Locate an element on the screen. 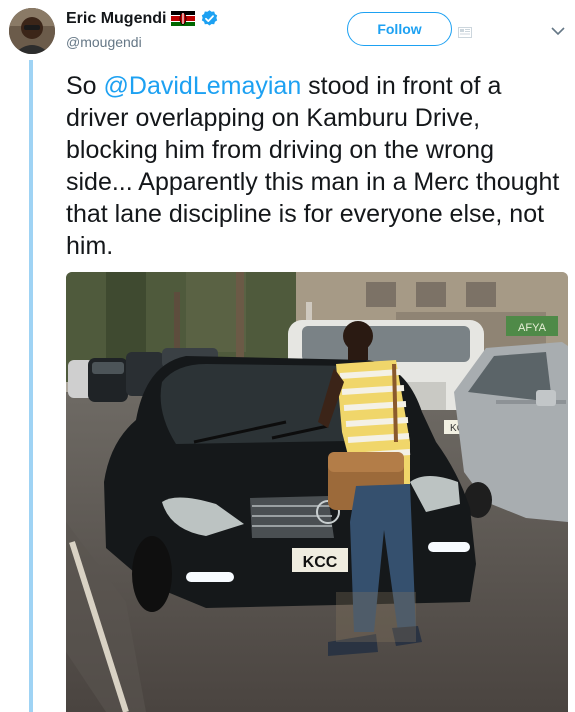 The image size is (575, 712). display-name: Eric Mugendi is located at coordinates (116, 19).